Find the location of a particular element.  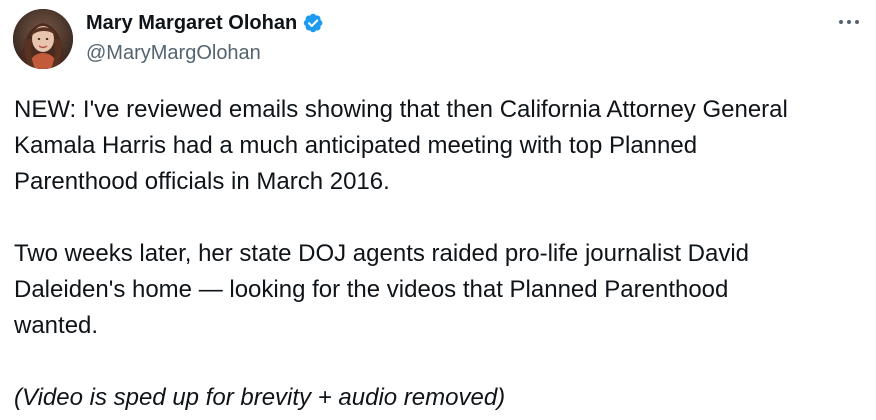

author-name-row: Mary Margaret Olohan is located at coordinates (205, 23).